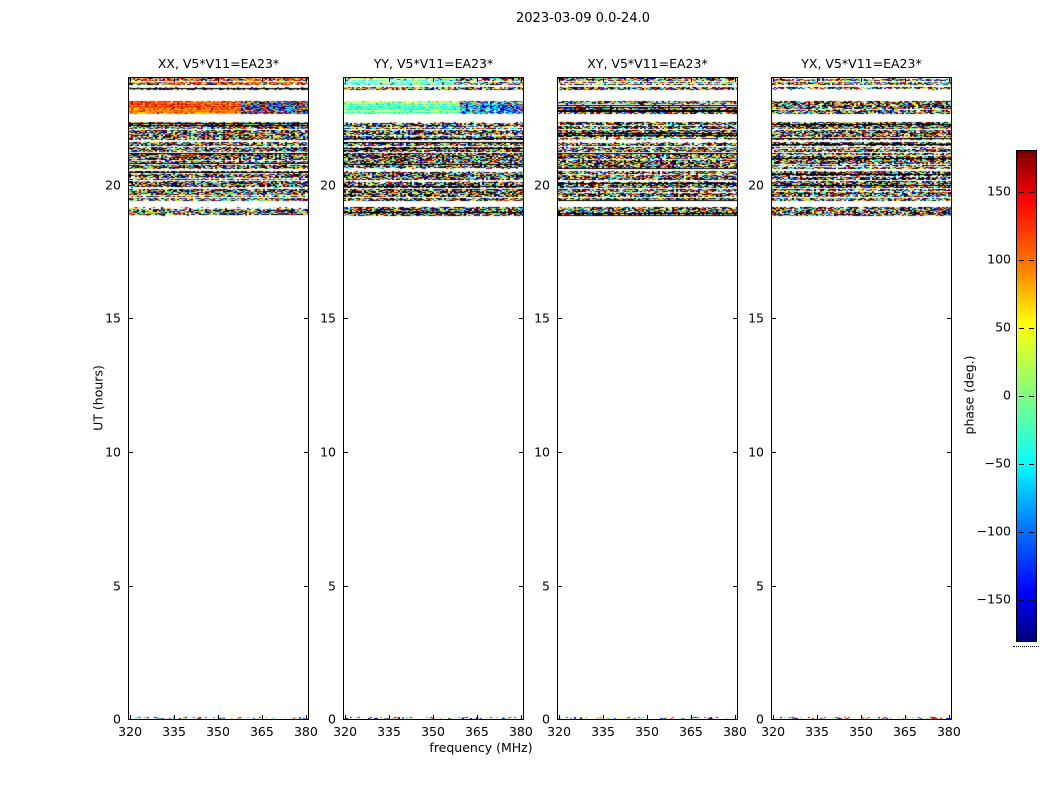 This screenshot has width=1050, height=800. Describe the element at coordinates (481, 747) in the screenshot. I see `x-axis-label: frequency (MHz)` at that location.